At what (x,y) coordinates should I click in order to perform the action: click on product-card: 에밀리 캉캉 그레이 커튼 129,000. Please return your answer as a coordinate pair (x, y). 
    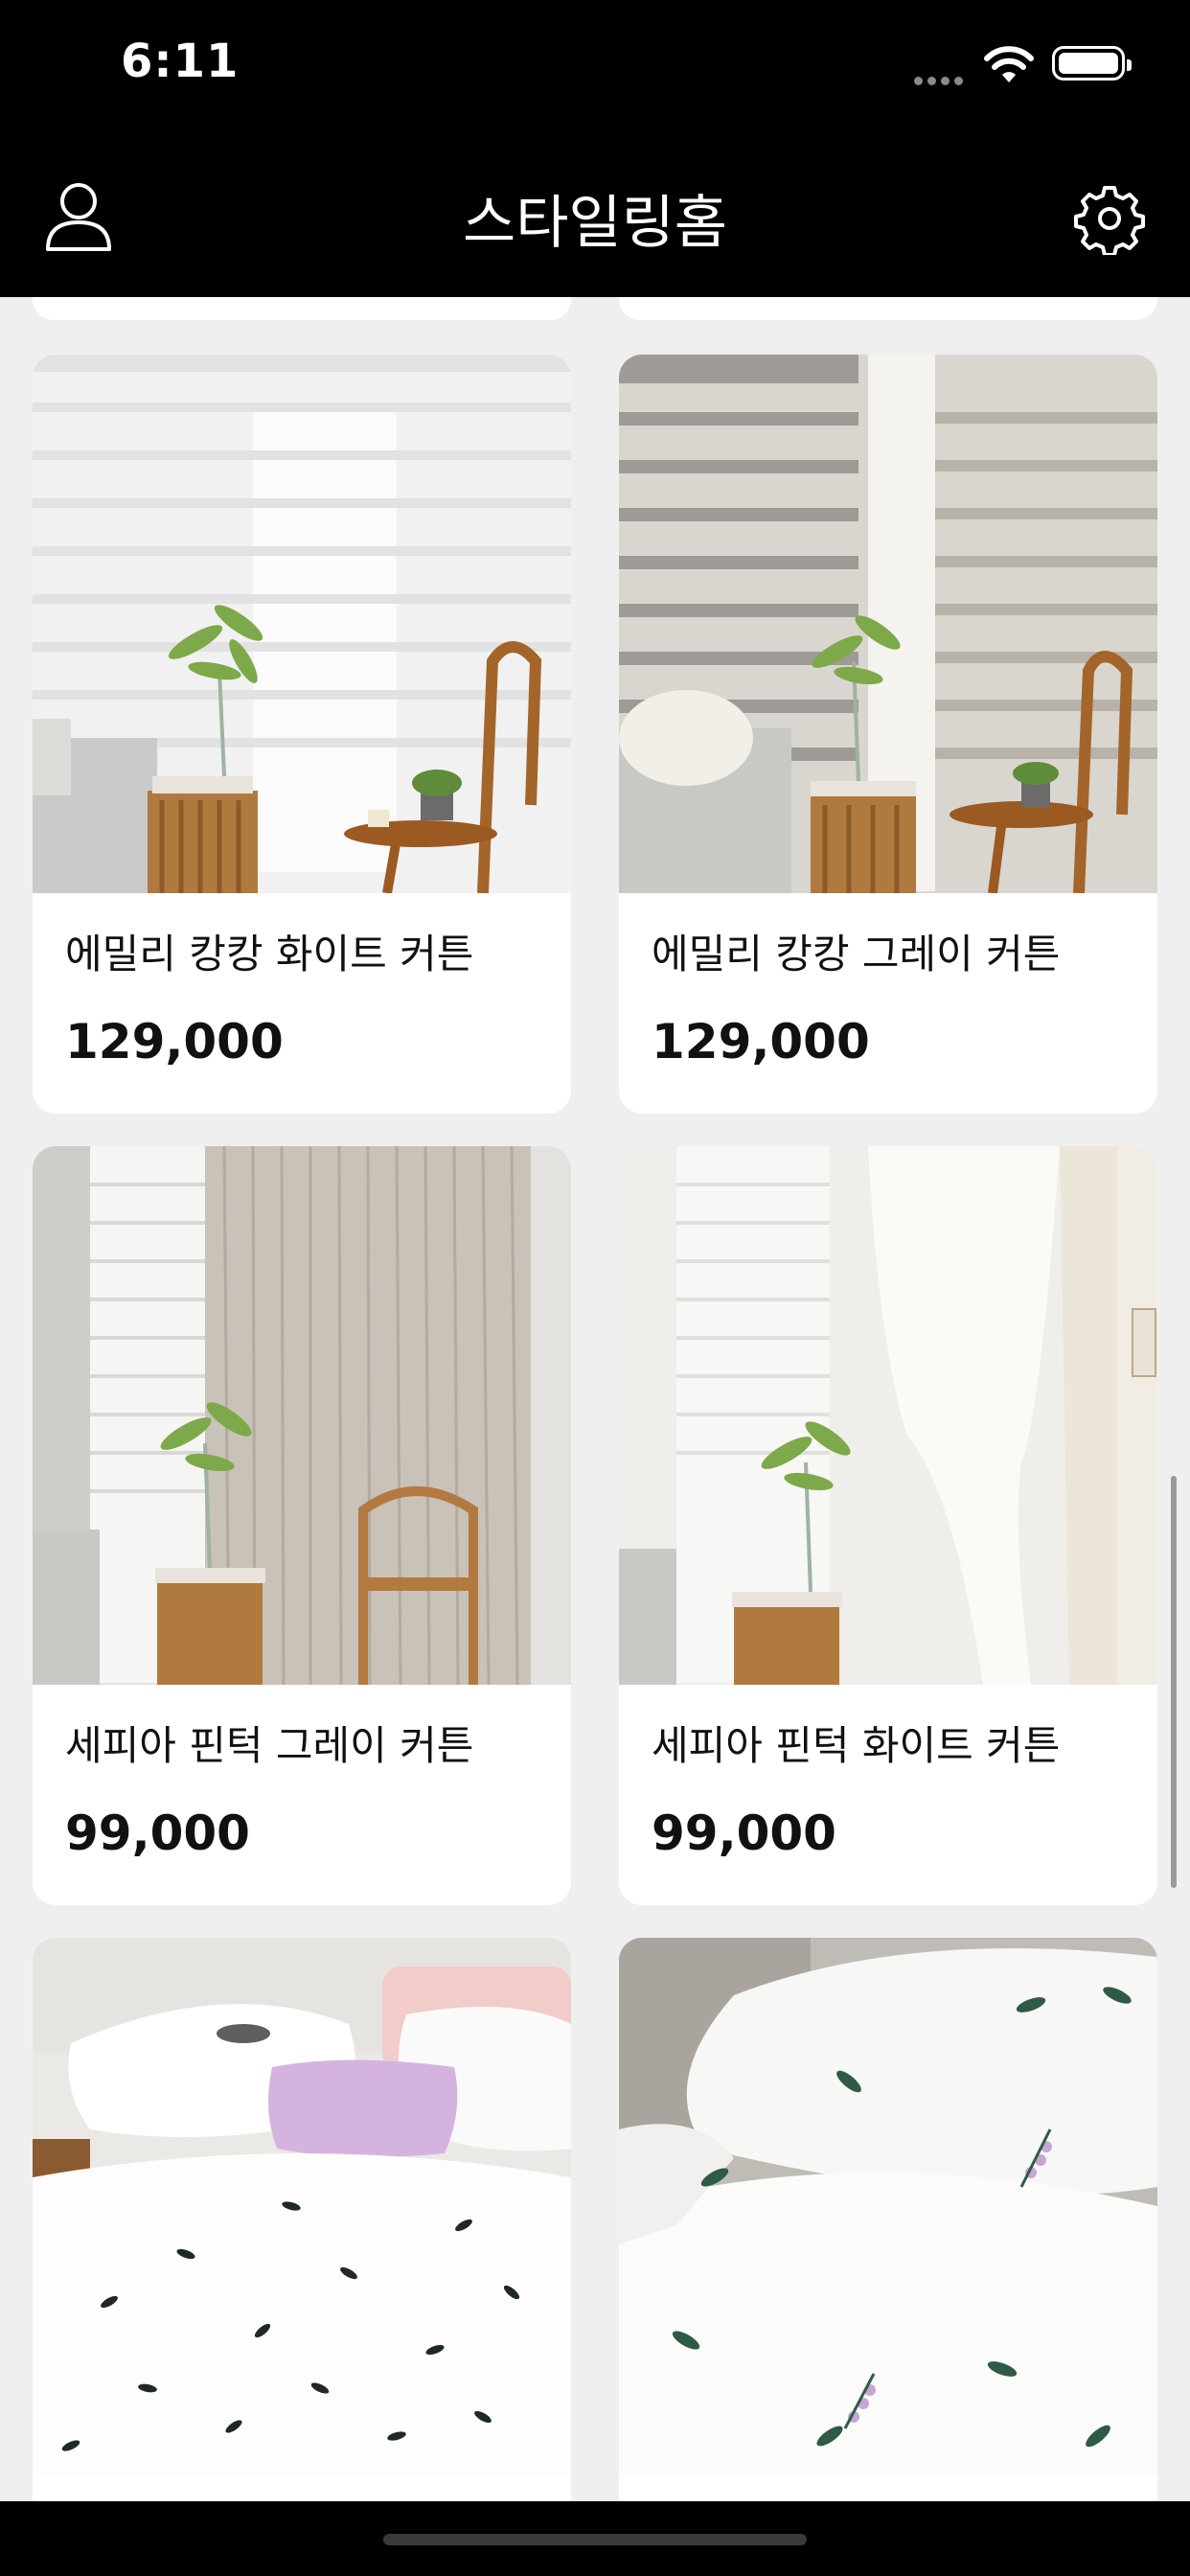
    Looking at the image, I should click on (888, 734).